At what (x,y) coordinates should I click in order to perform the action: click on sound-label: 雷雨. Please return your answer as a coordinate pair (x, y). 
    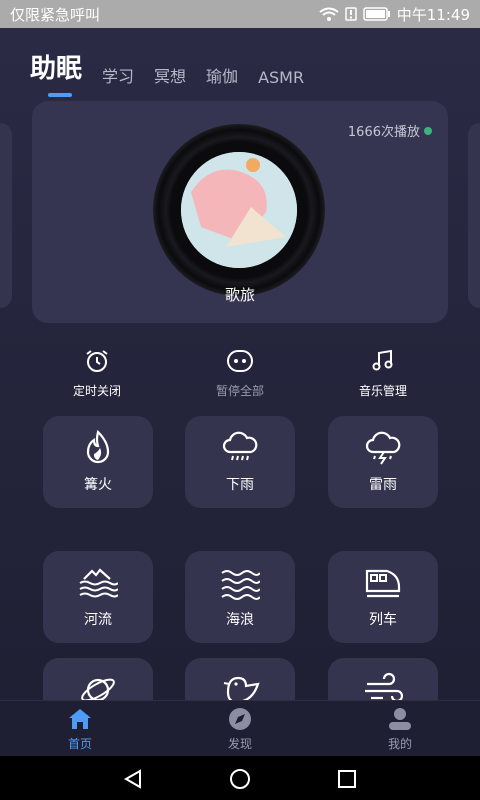
    Looking at the image, I should click on (383, 485).